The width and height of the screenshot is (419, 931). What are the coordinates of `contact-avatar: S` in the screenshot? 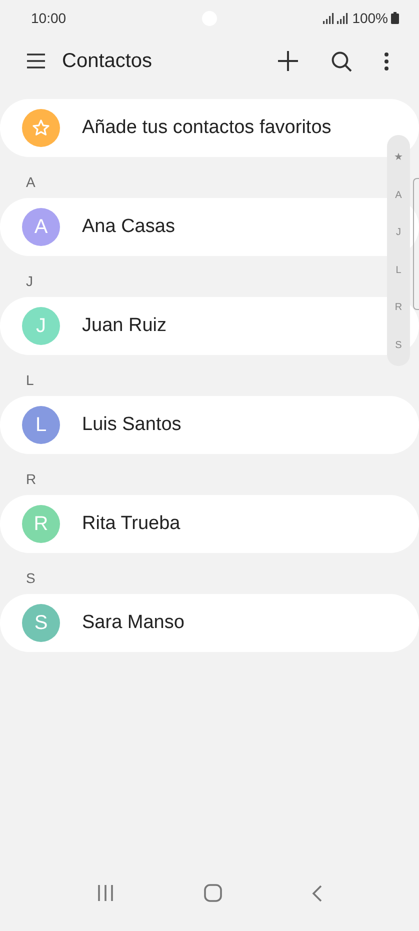 It's located at (41, 623).